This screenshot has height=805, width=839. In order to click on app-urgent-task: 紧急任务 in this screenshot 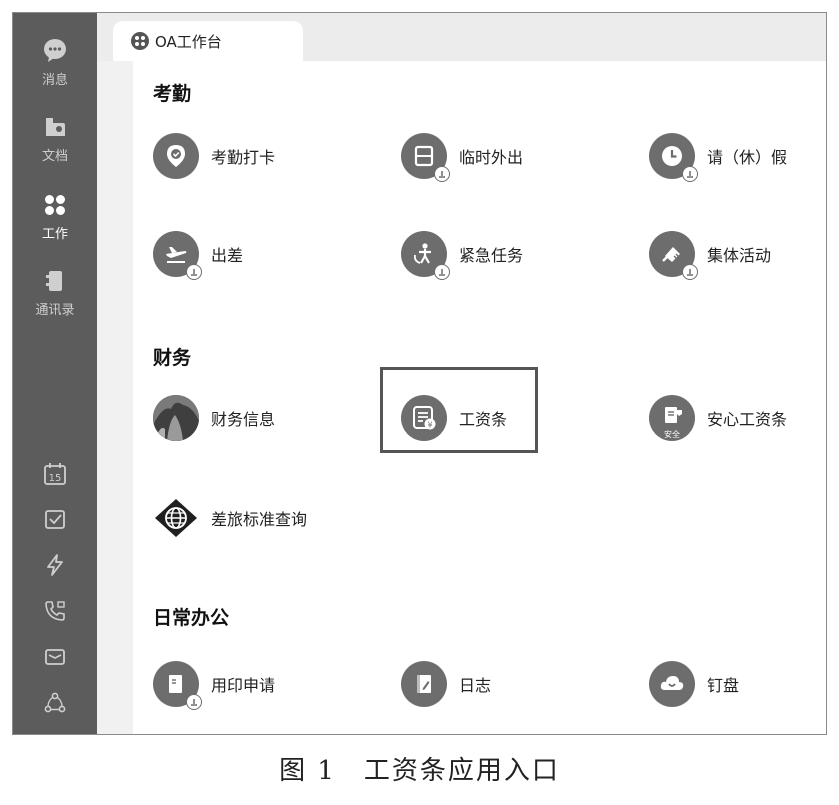, I will do `click(462, 255)`.